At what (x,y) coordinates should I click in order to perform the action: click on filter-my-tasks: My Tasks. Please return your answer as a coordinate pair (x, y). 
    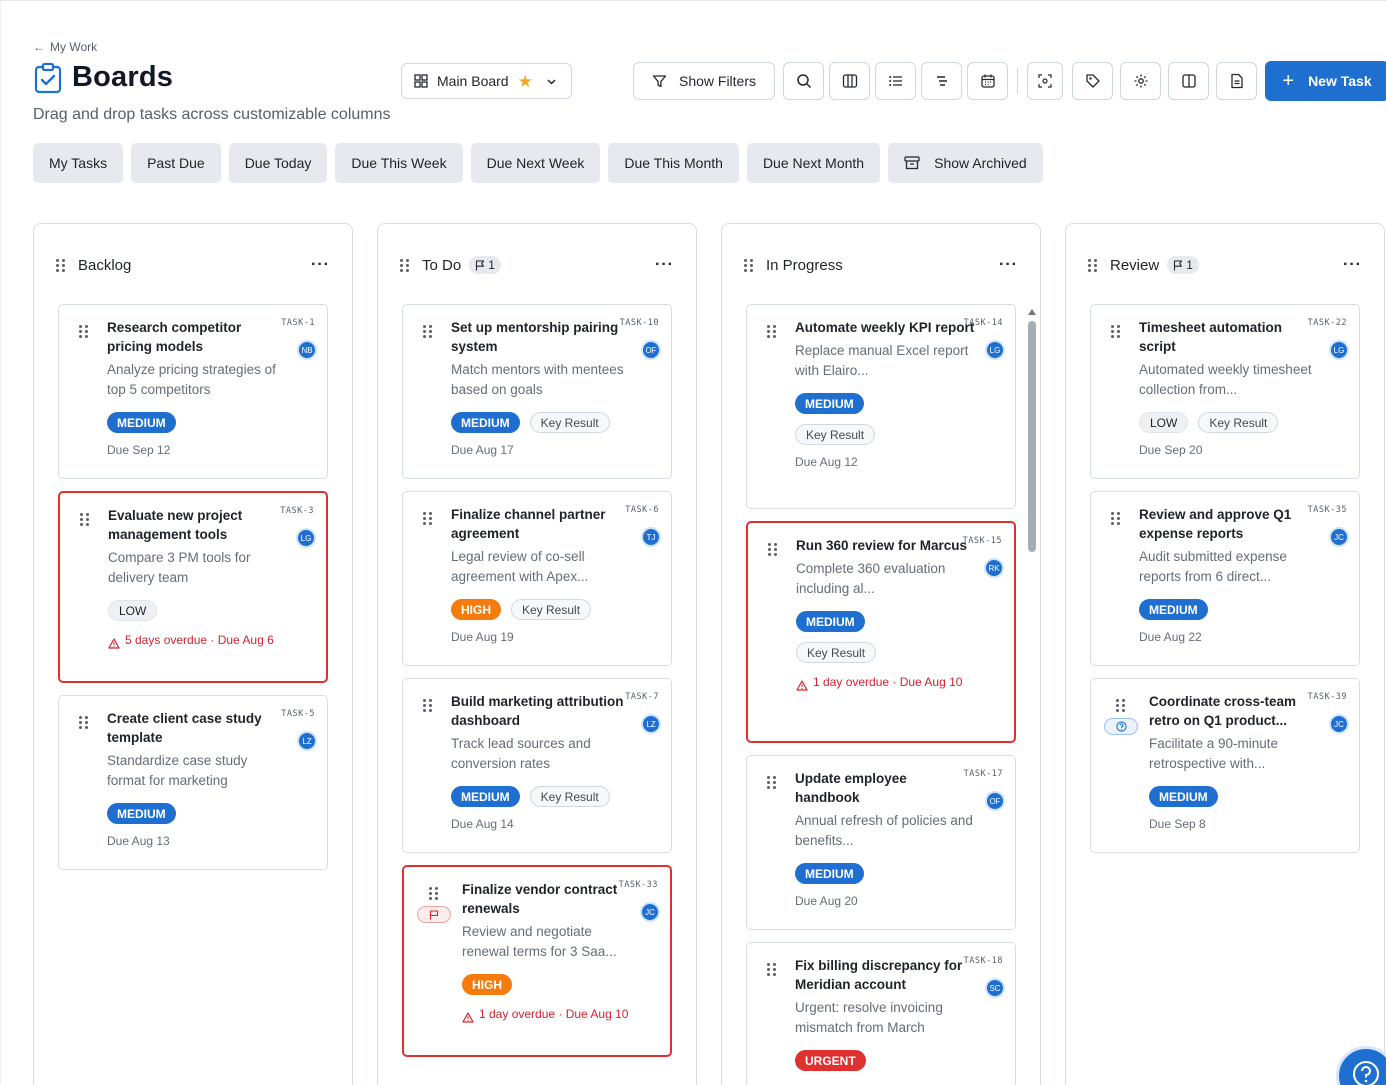
    Looking at the image, I should click on (78, 163).